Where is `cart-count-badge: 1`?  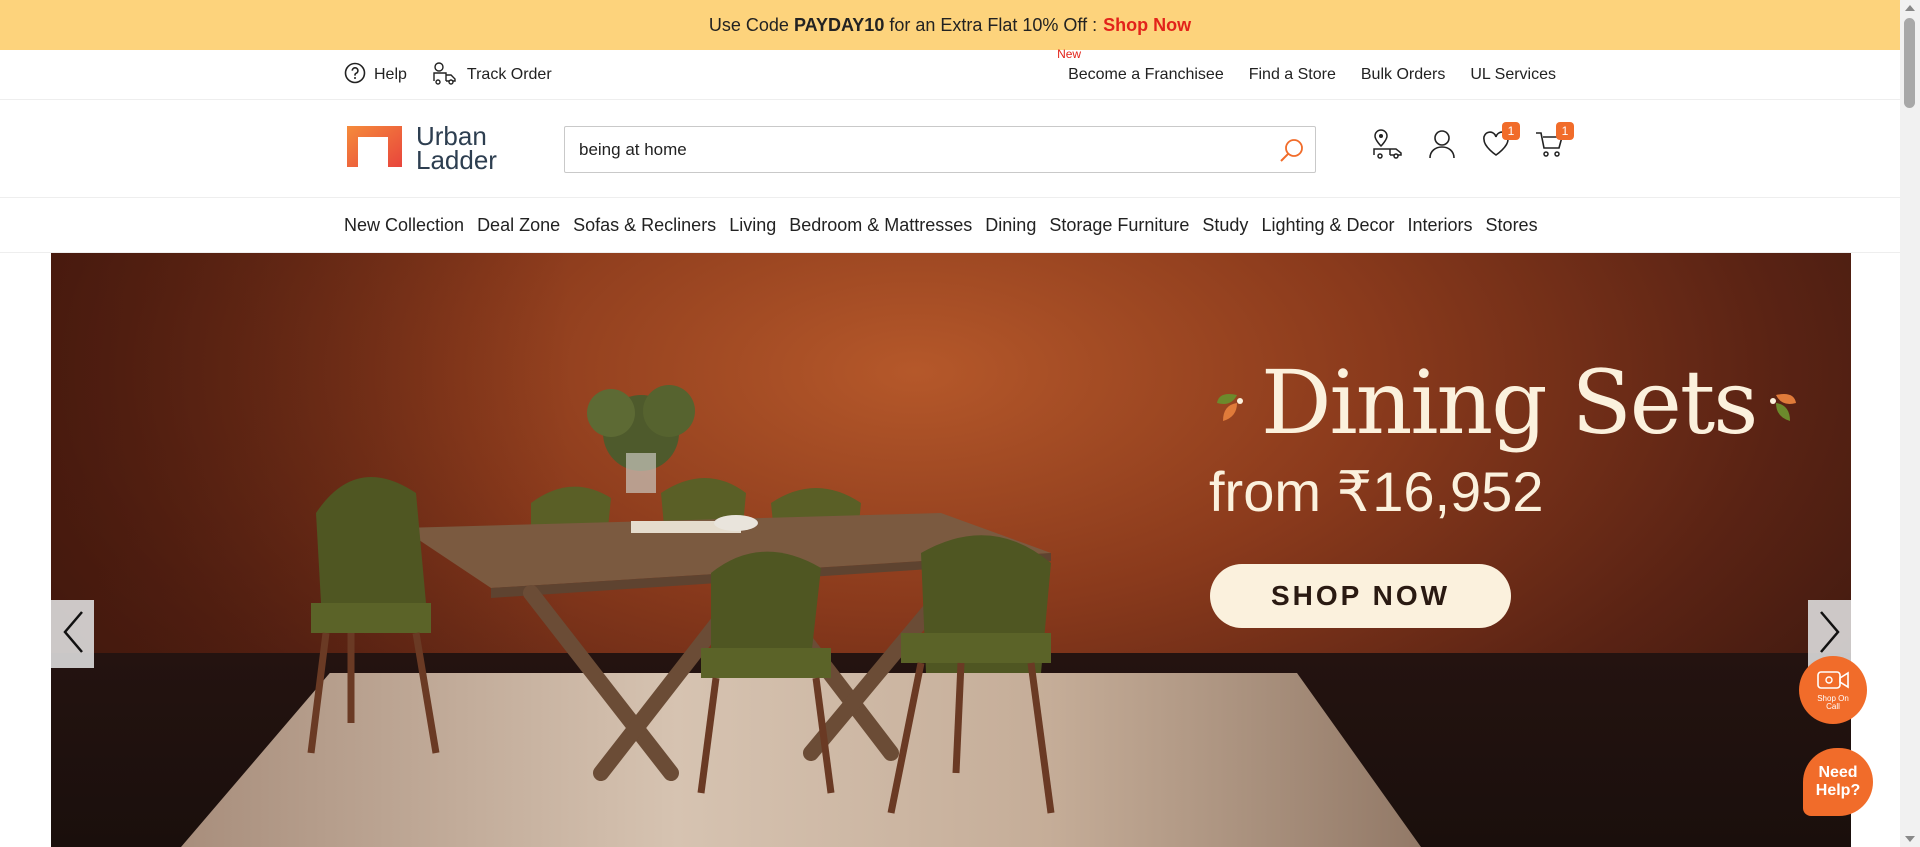 cart-count-badge: 1 is located at coordinates (1565, 131).